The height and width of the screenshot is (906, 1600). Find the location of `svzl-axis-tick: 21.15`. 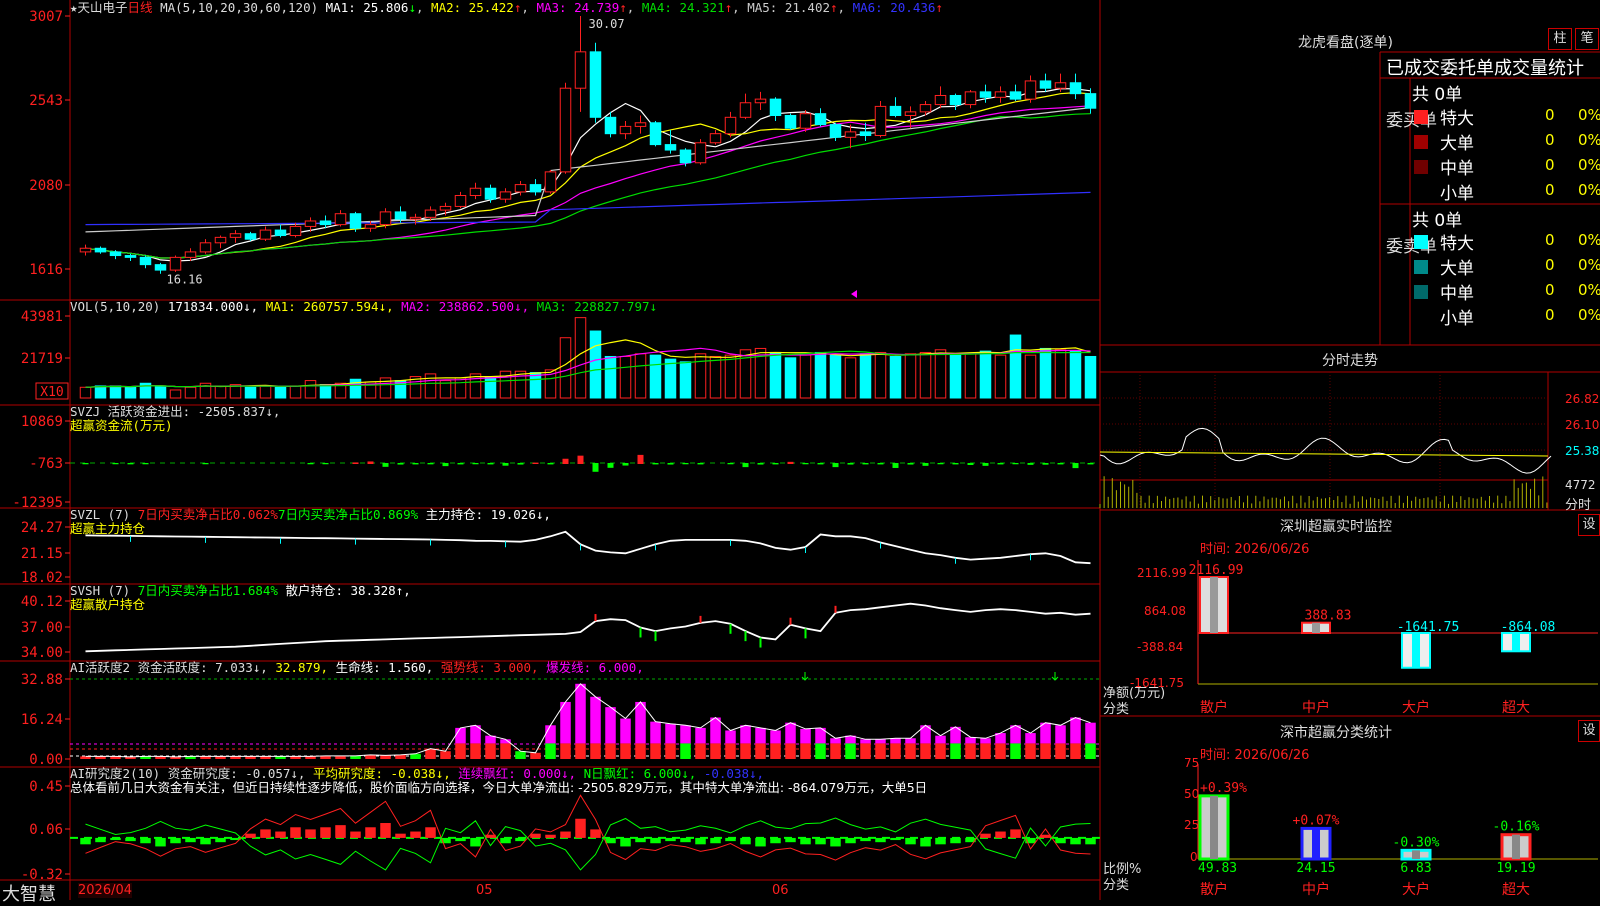

svzl-axis-tick: 21.15 is located at coordinates (42, 554).